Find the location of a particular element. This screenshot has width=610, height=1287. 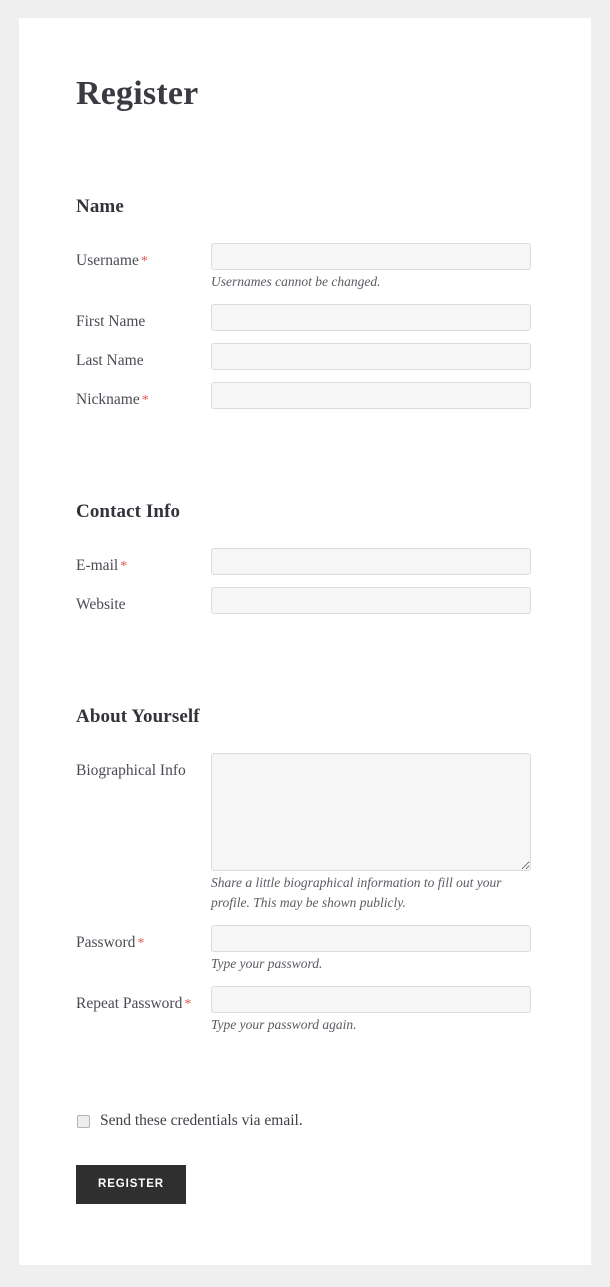

field-label: Password is located at coordinates (106, 942).